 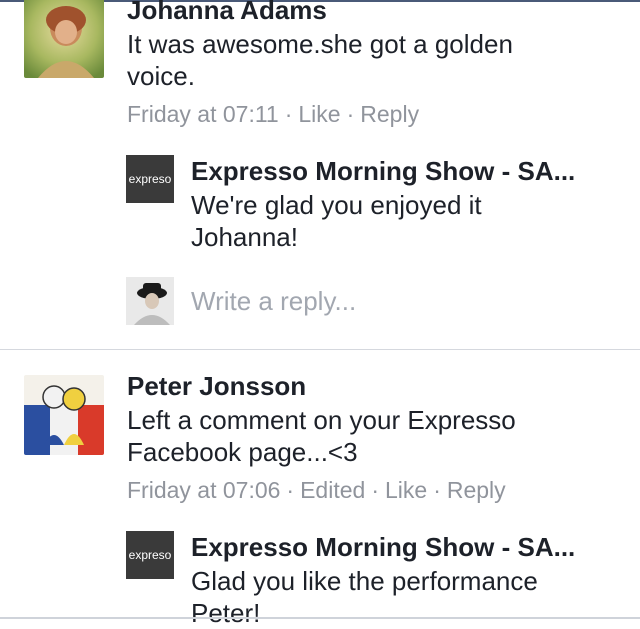 I want to click on avatar-johanna, so click(x=64, y=39).